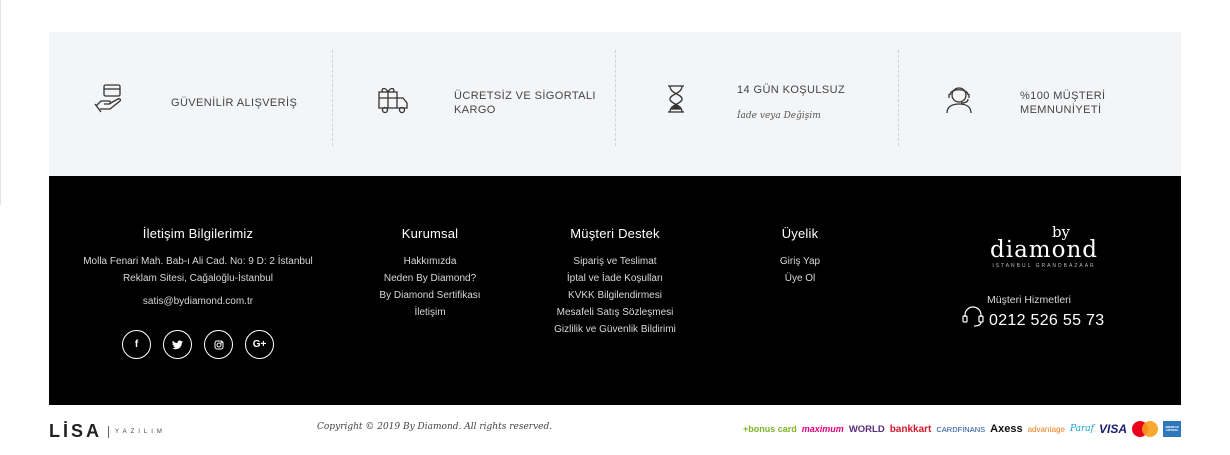 This screenshot has width=1230, height=455. What do you see at coordinates (822, 429) in the screenshot?
I see `maximum-logo: maximum` at bounding box center [822, 429].